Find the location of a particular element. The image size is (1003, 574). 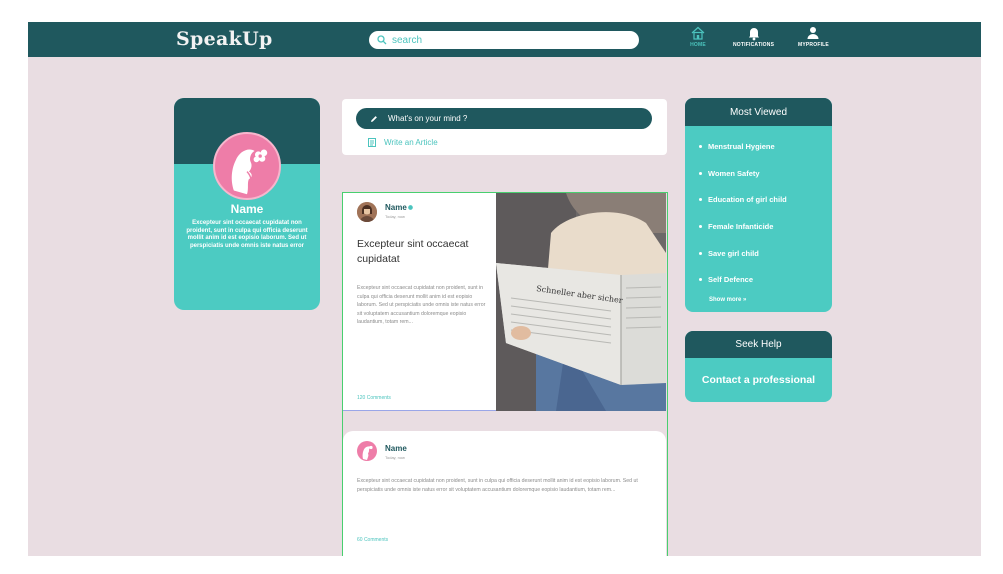

post-composer: What's on your mind ? Write an Article is located at coordinates (504, 127).